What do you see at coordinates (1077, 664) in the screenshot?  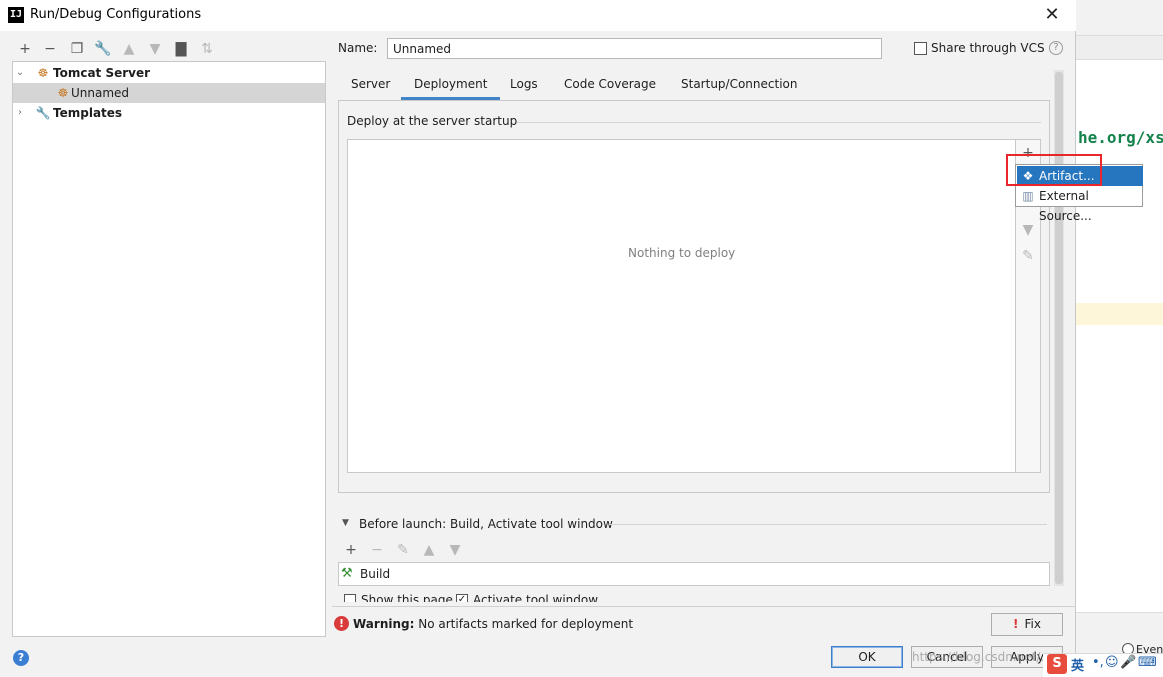 I see `ime-language-icon: 英` at bounding box center [1077, 664].